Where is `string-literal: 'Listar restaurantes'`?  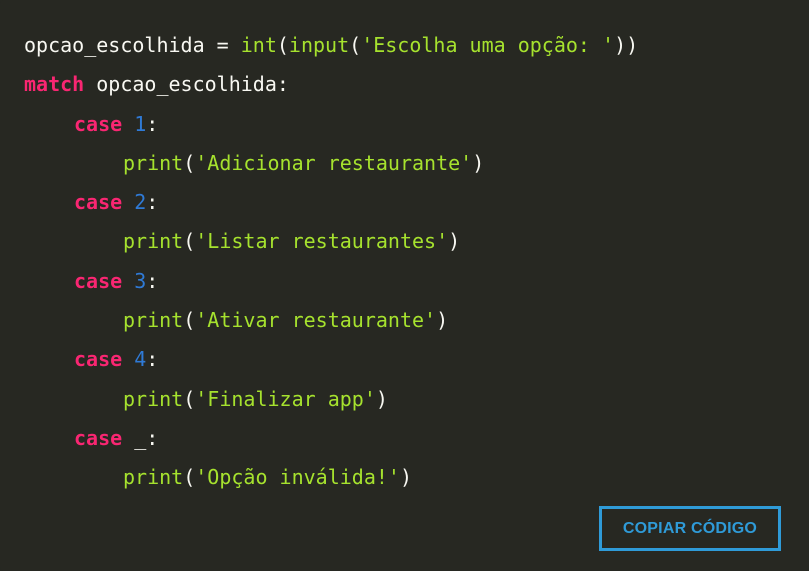
string-literal: 'Listar restaurantes' is located at coordinates (322, 241).